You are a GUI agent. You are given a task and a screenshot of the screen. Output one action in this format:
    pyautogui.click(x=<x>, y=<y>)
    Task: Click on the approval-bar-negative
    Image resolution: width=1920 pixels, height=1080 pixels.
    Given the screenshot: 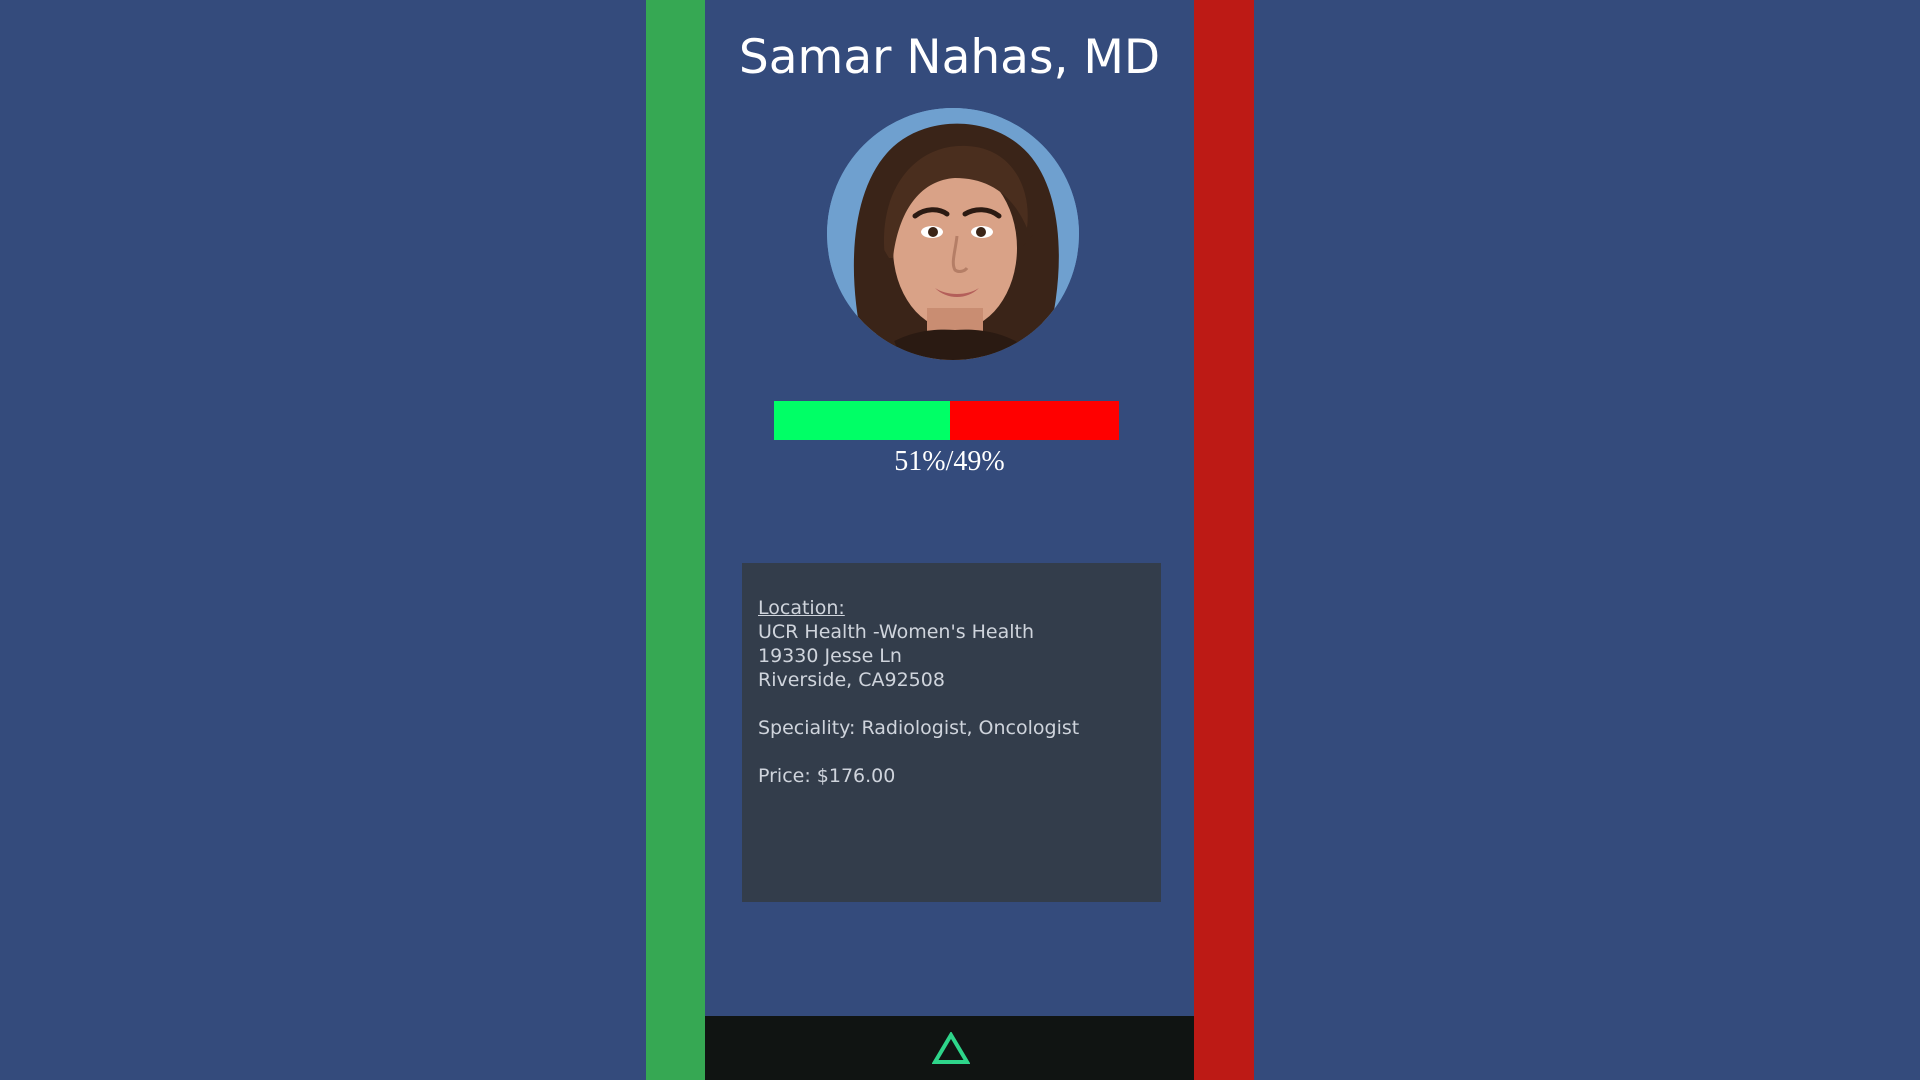 What is the action you would take?
    pyautogui.click(x=1034, y=420)
    